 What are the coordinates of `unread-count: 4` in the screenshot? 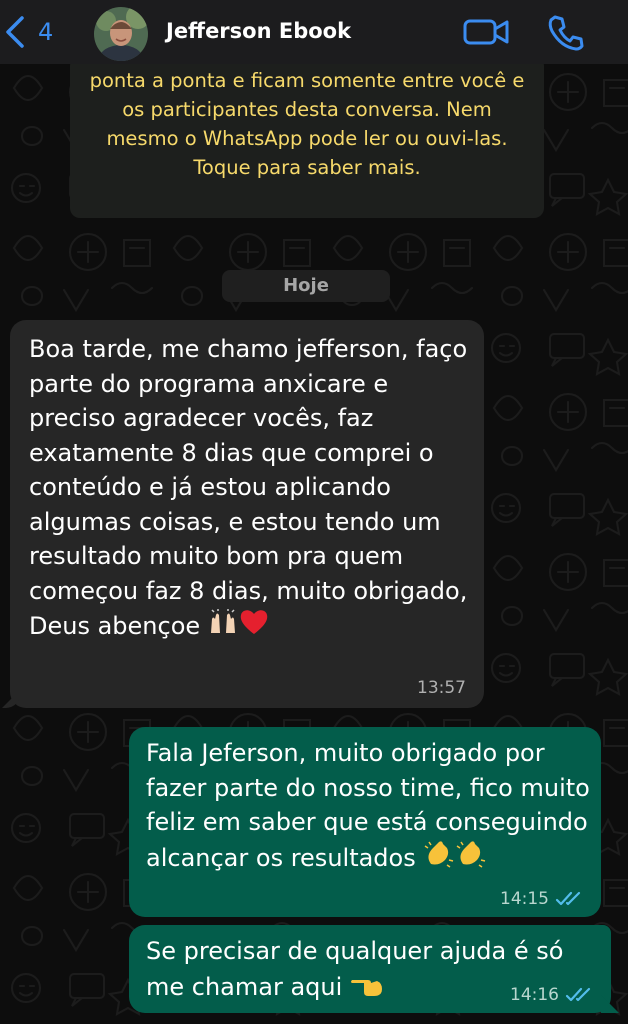 It's located at (46, 32).